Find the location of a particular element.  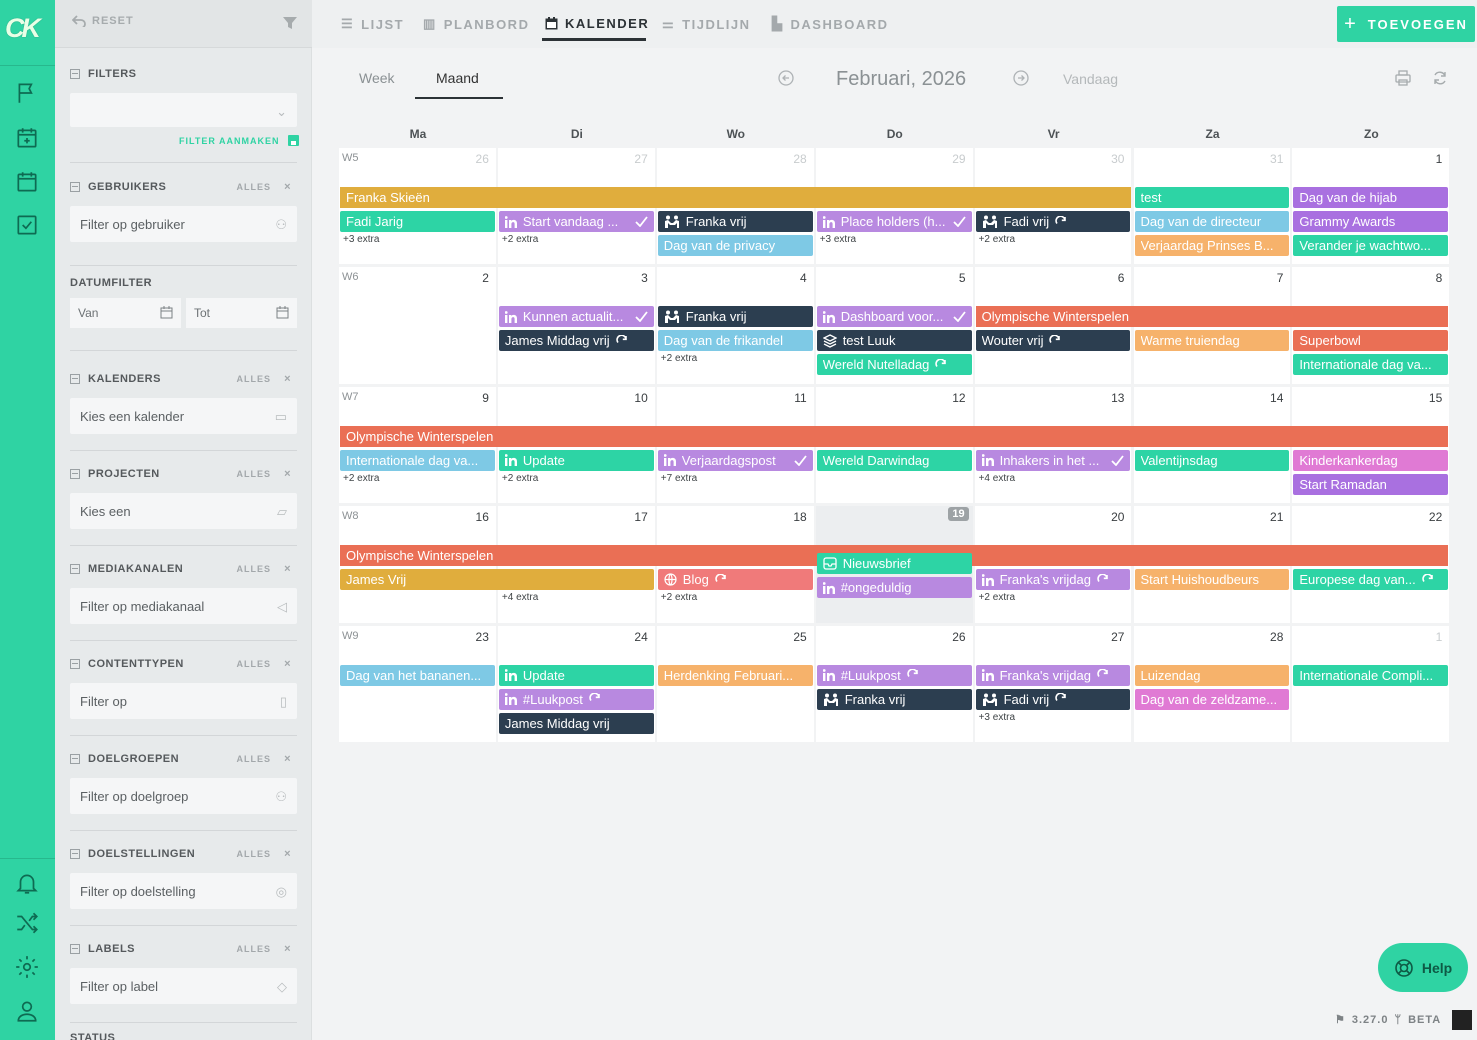

calendar-event: Wereld Darwindag is located at coordinates (894, 460).